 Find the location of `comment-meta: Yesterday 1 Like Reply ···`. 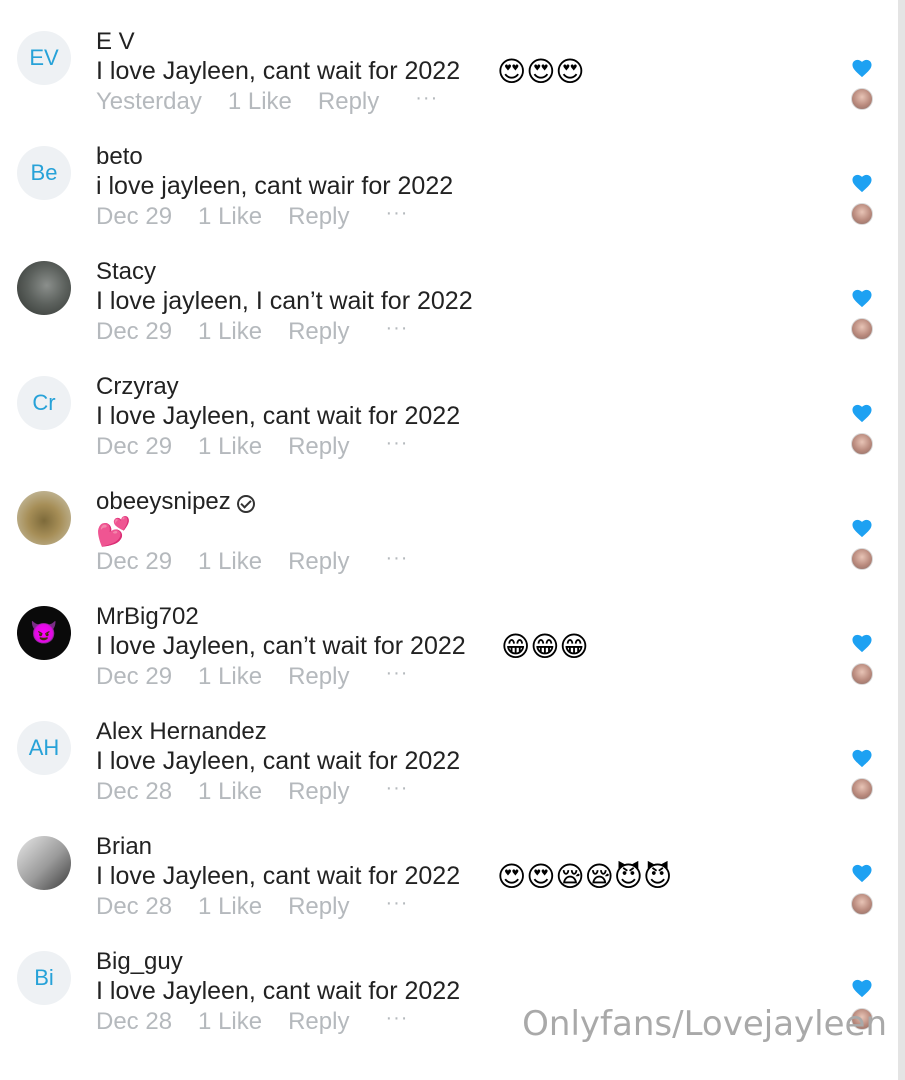

comment-meta: Yesterday 1 Like Reply ··· is located at coordinates (267, 101).